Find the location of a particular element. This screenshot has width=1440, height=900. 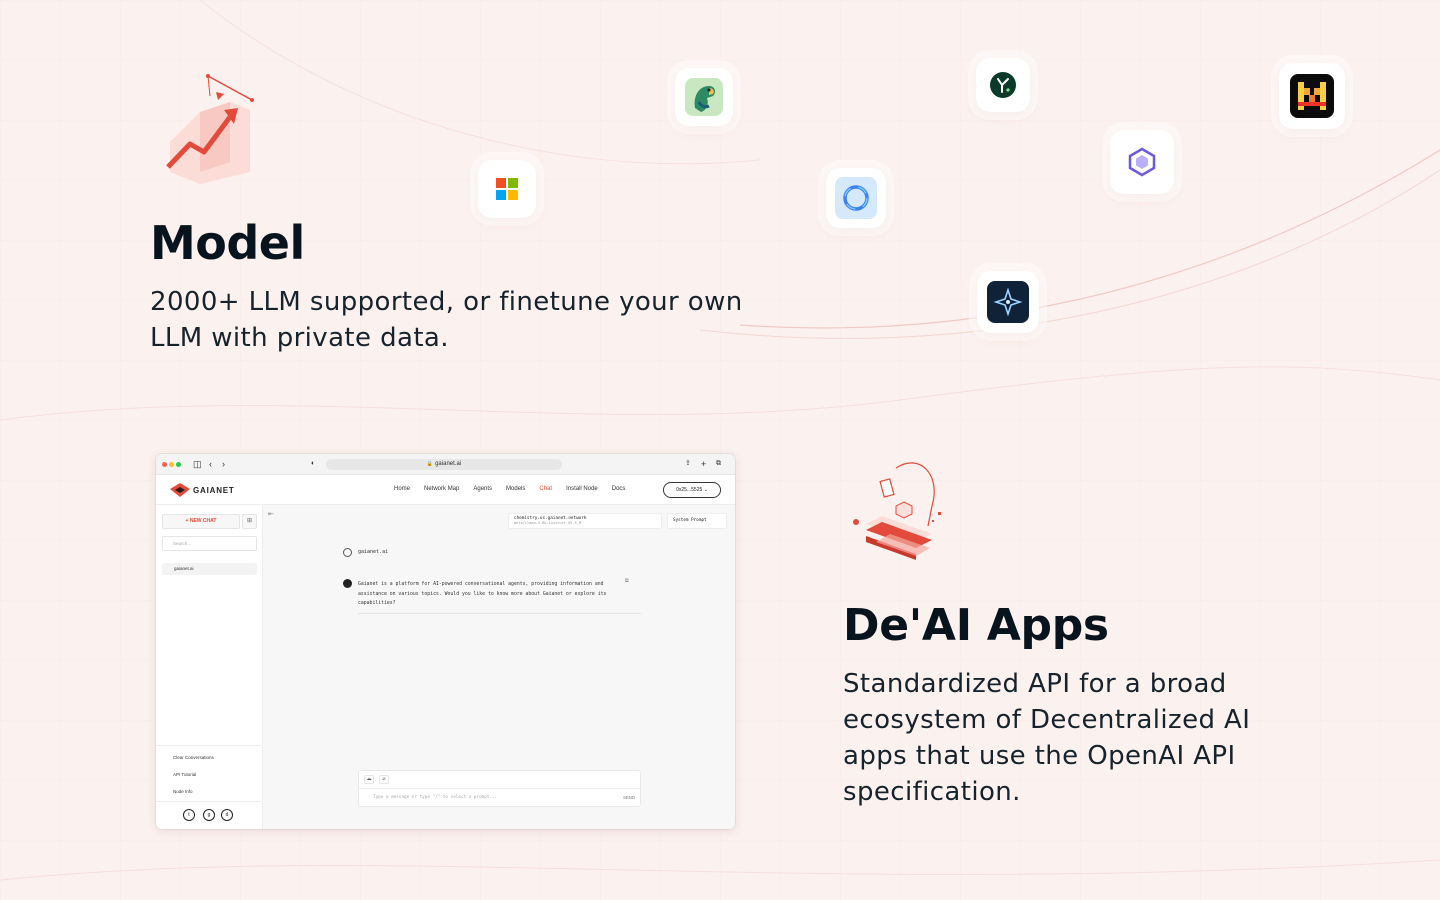

brand-name: GAIANET is located at coordinates (214, 490).